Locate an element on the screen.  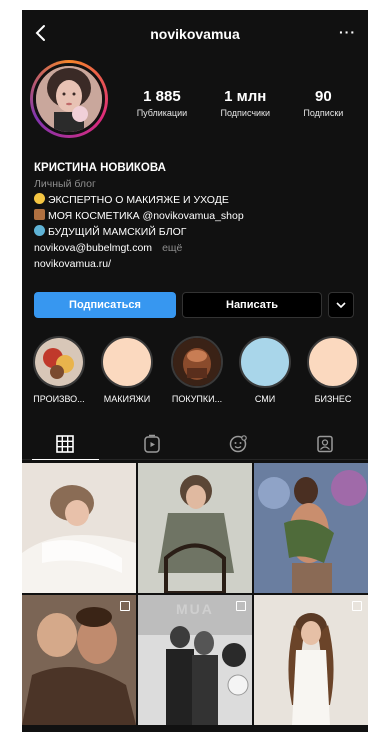
avatar-story-ring is located at coordinates (69, 99).